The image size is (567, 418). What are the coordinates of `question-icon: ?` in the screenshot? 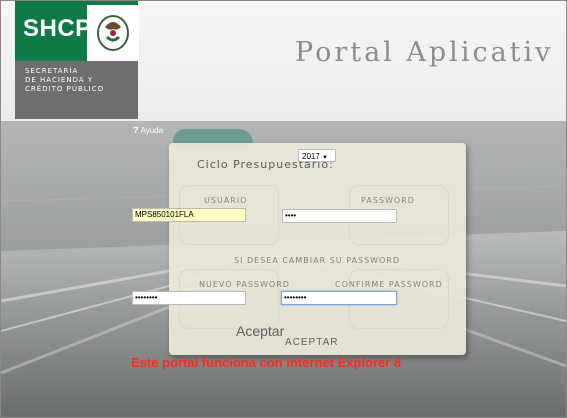 It's located at (136, 130).